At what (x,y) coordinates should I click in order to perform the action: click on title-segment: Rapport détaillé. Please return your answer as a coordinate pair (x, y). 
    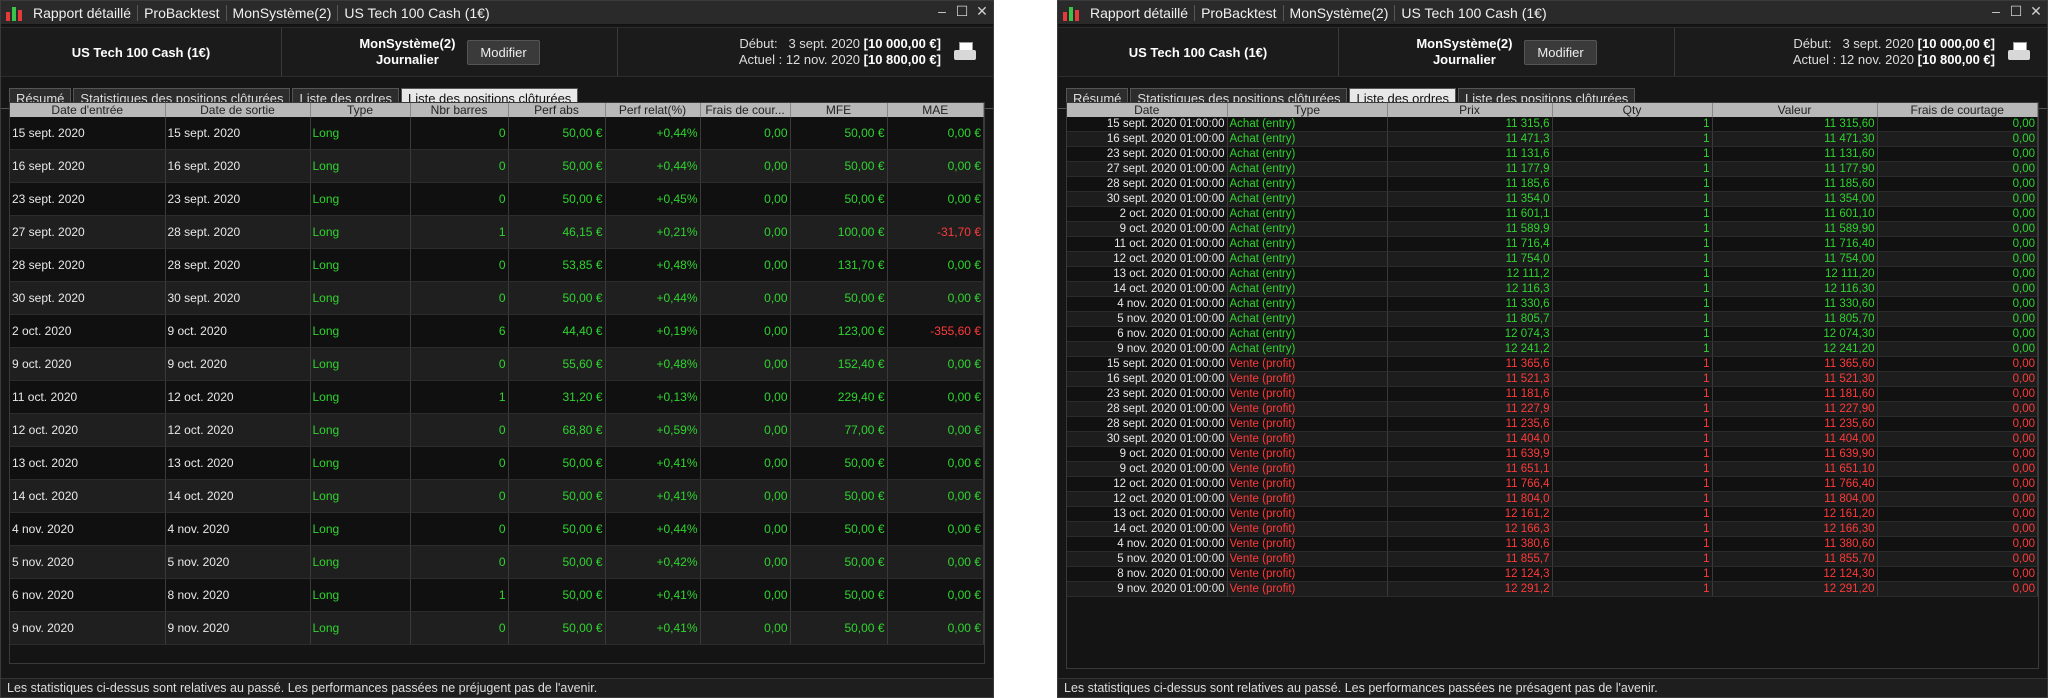
    Looking at the image, I should click on (1140, 12).